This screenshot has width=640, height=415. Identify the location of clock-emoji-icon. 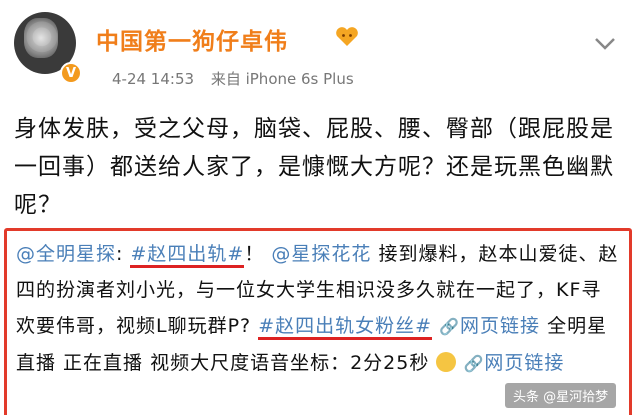
(446, 362).